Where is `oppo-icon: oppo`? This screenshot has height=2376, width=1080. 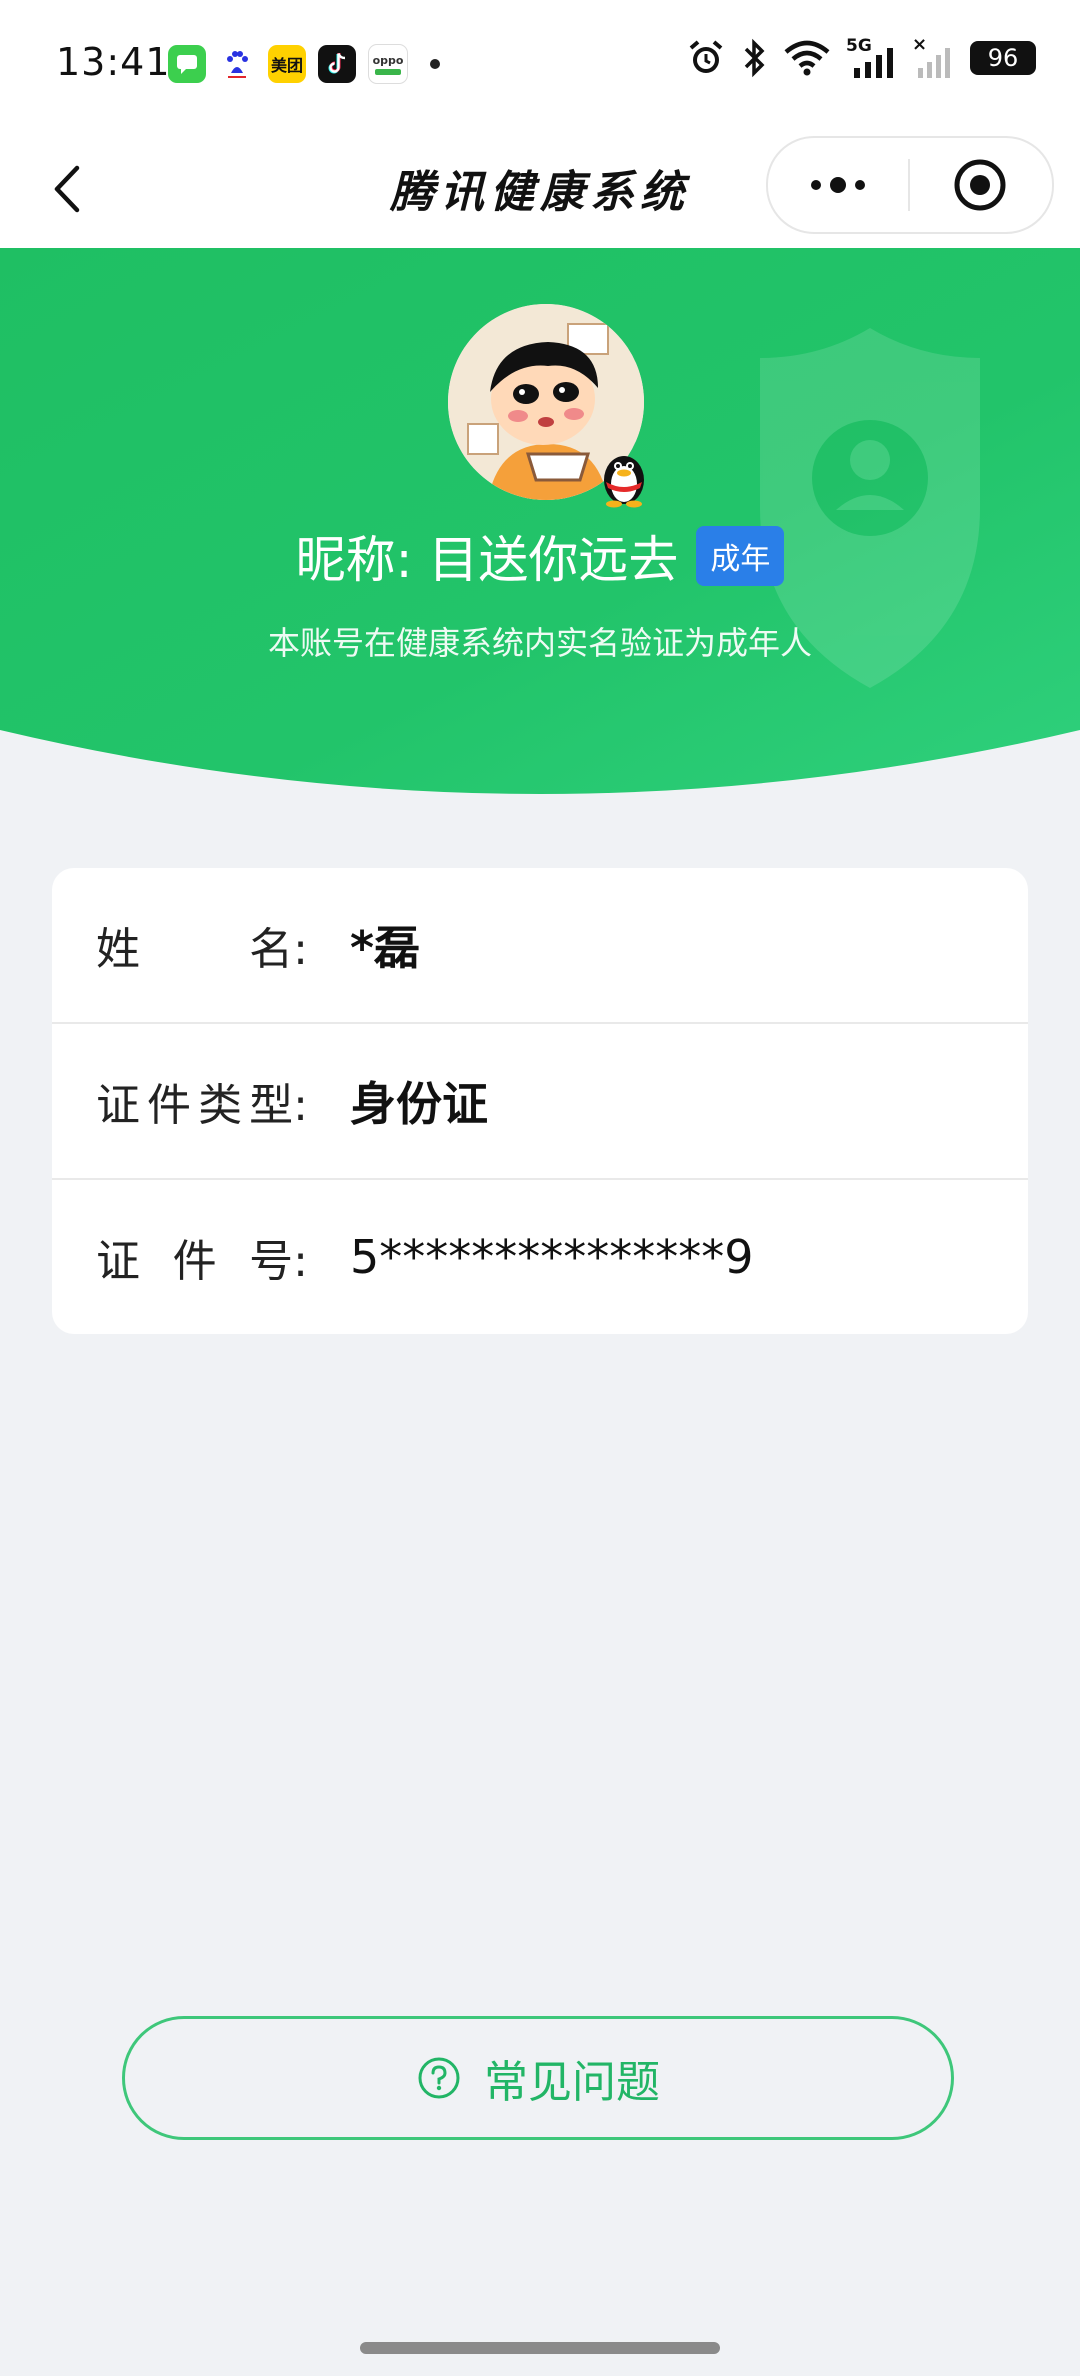 oppo-icon: oppo is located at coordinates (388, 64).